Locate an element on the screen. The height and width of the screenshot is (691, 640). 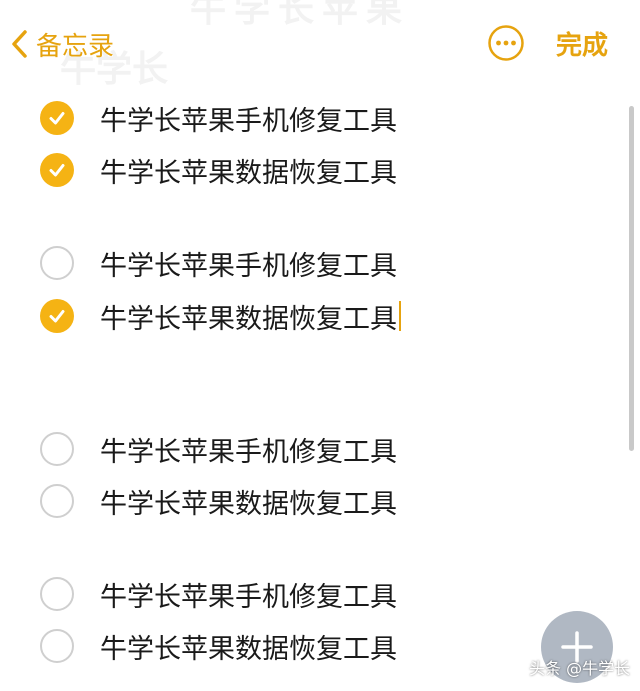
watermark-text: 头条 @牛学长 is located at coordinates (580, 668).